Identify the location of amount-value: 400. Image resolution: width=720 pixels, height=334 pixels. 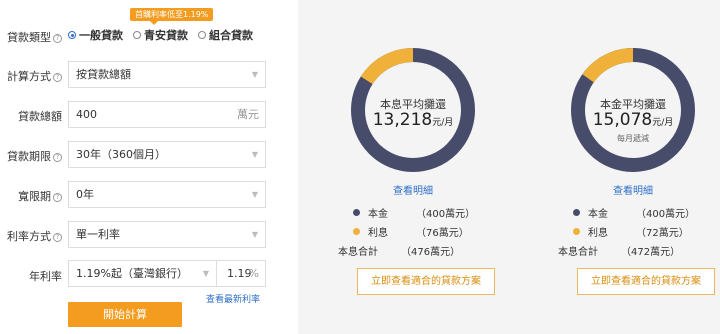
(86, 114).